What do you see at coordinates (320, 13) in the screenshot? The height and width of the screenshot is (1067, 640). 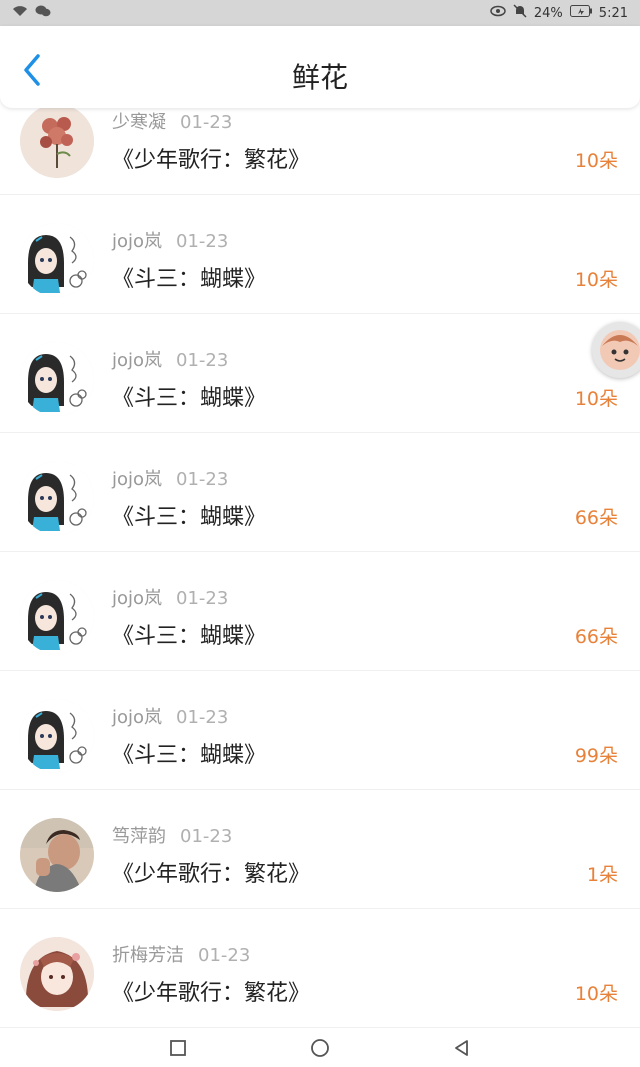 I see `status-bar: 24% 5:21` at bounding box center [320, 13].